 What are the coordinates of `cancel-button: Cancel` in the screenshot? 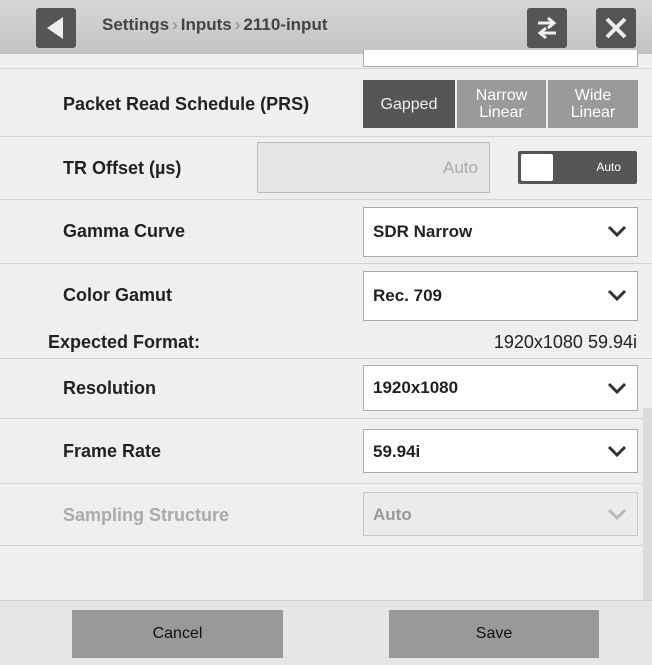 It's located at (177, 634).